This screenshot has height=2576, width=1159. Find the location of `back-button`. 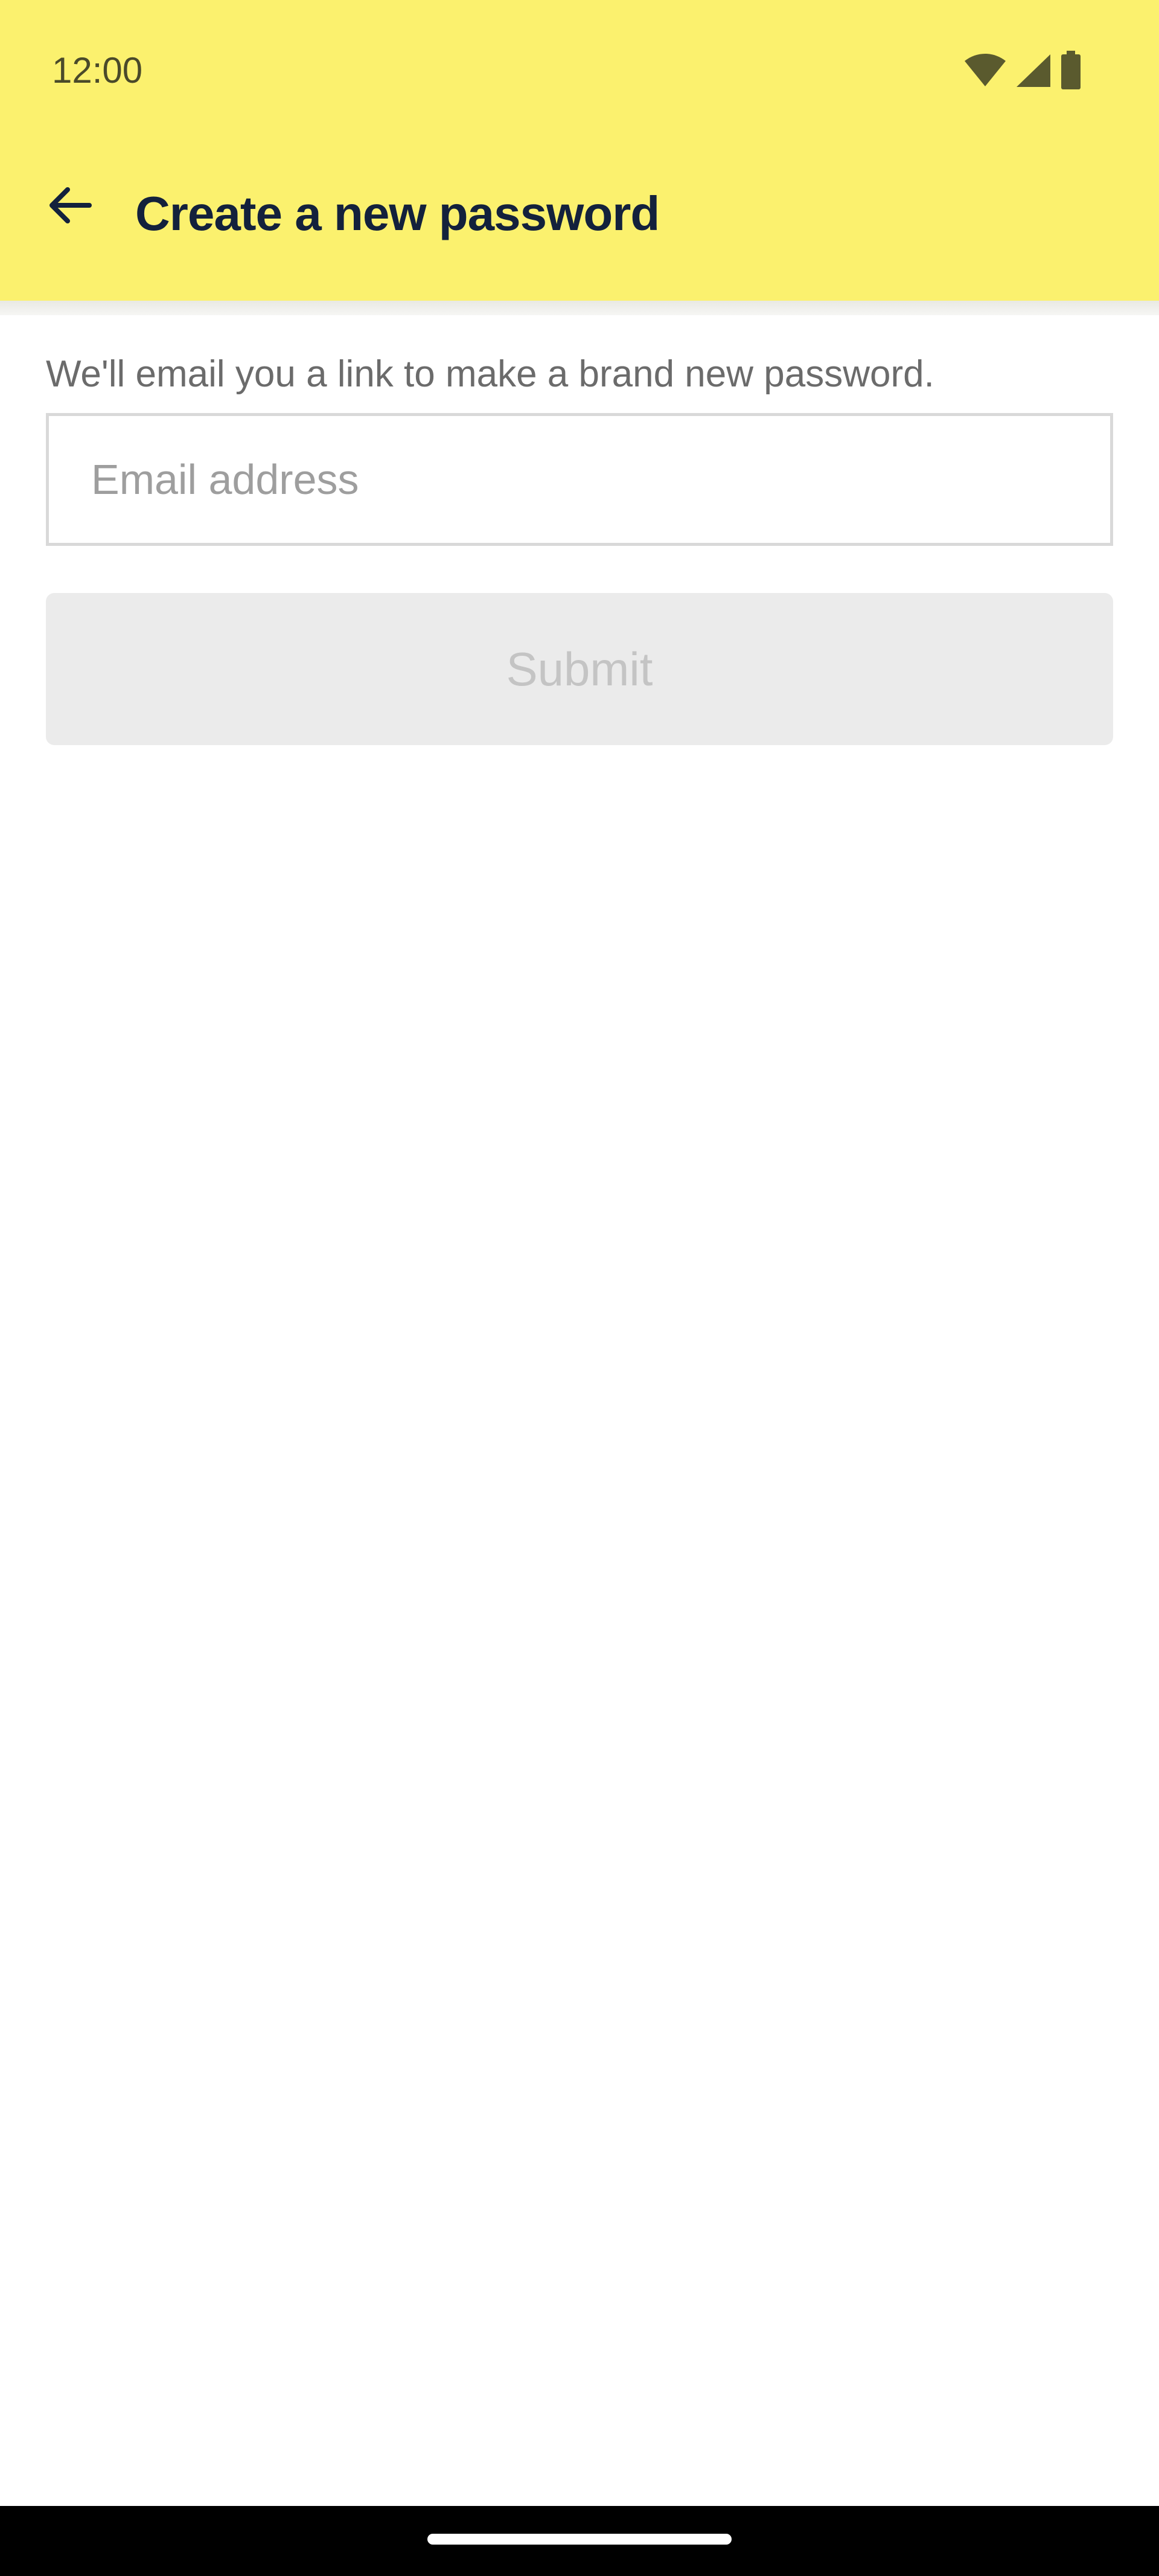

back-button is located at coordinates (70, 206).